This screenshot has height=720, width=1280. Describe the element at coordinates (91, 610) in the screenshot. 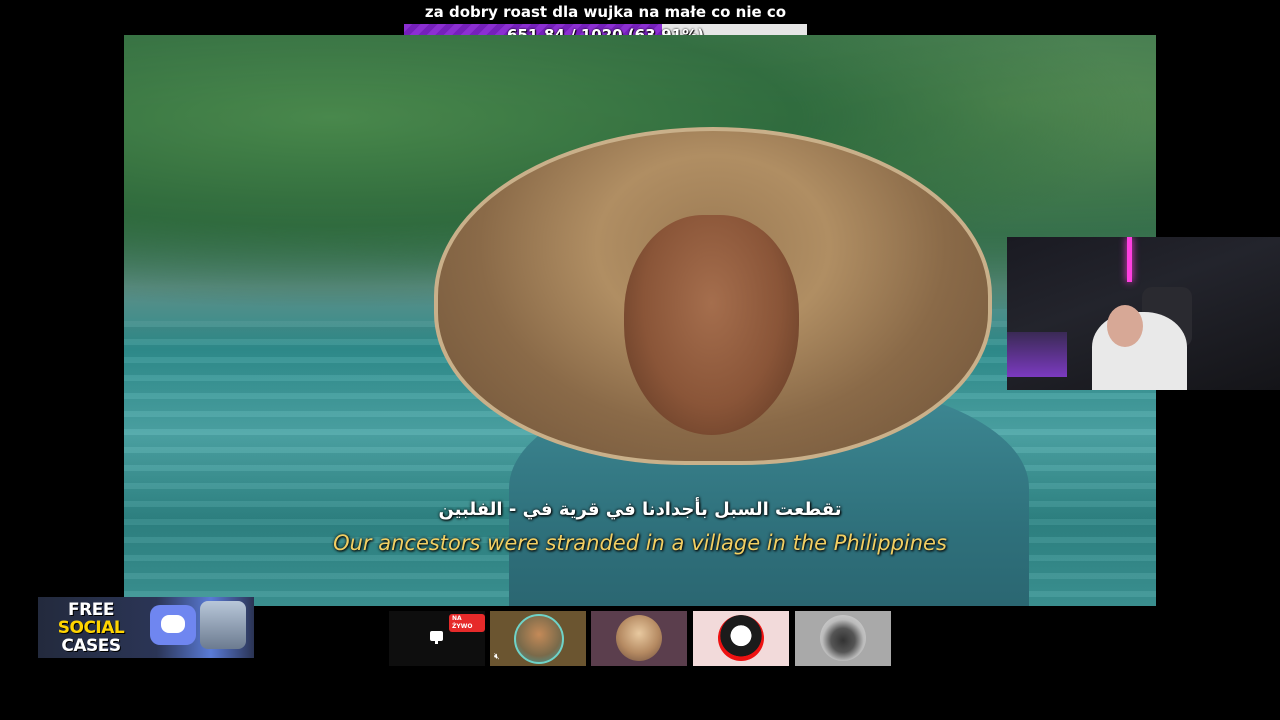

I see `promo-line-1: FREE` at that location.